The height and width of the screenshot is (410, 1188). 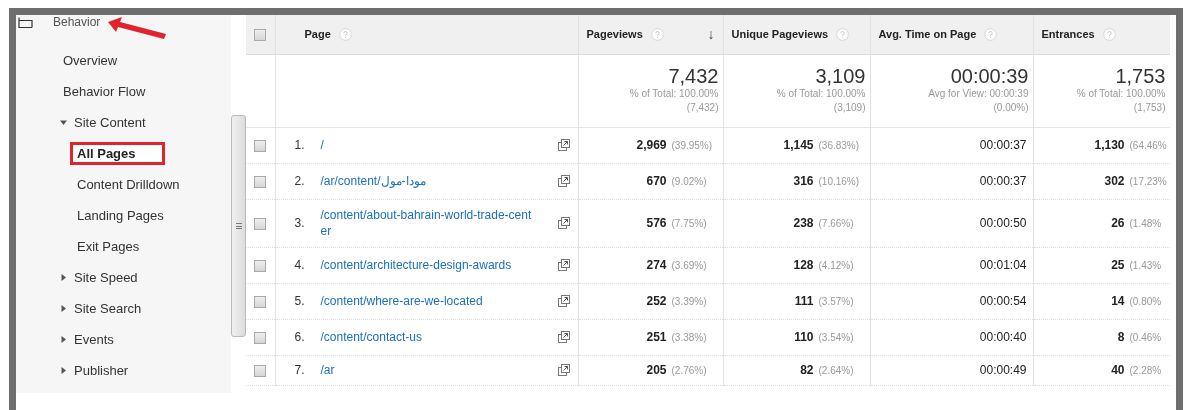 I want to click on metric-value: 00:00:54, so click(x=1003, y=301).